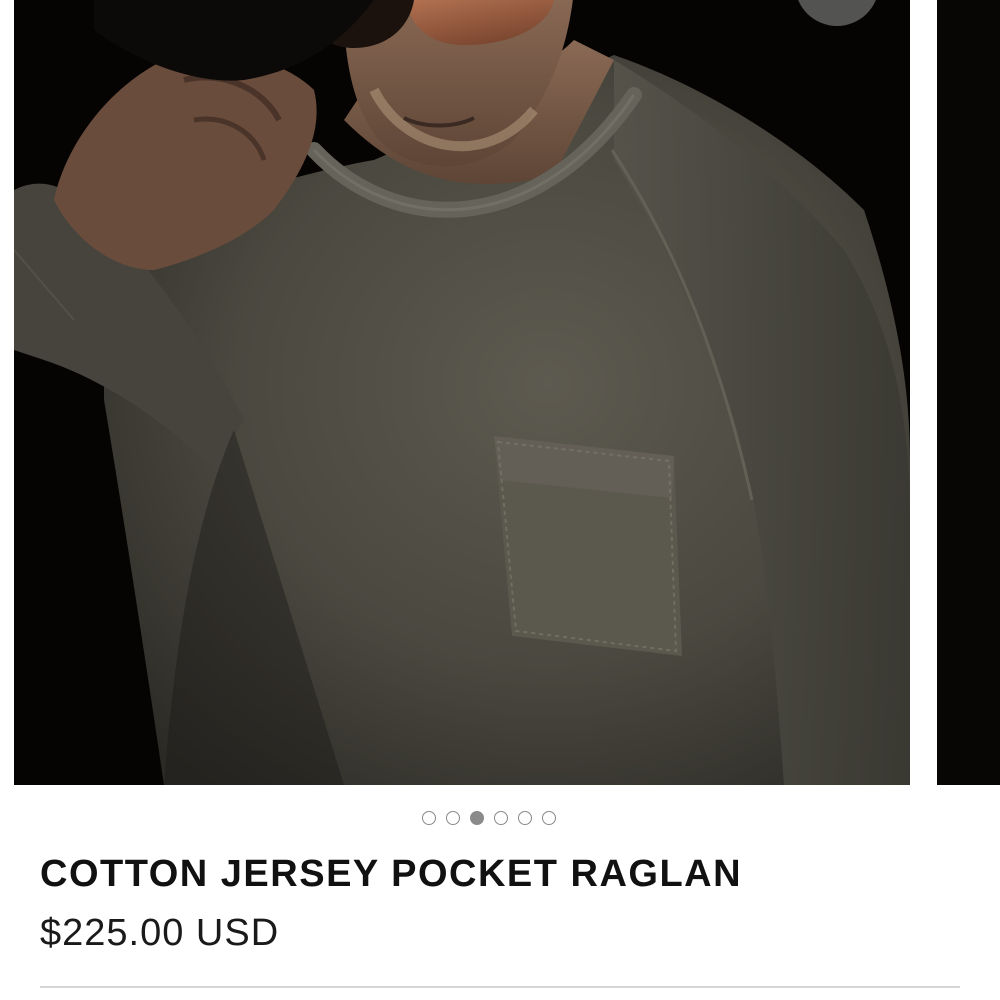 The height and width of the screenshot is (1000, 1000). Describe the element at coordinates (391, 874) in the screenshot. I see `product-title: COTTON JERSEY POCKET RAGLAN` at that location.